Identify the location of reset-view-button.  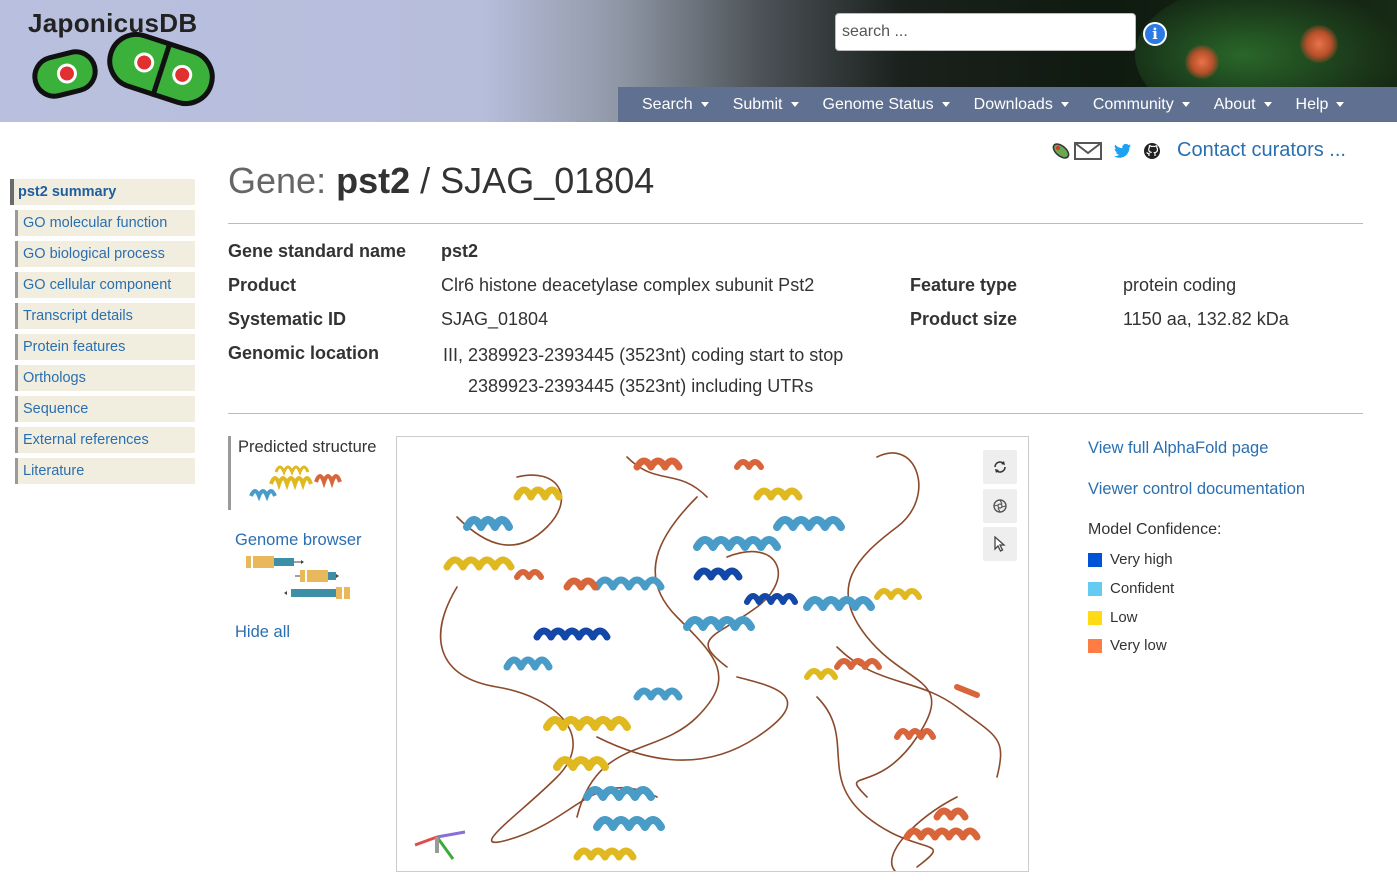
(1000, 467).